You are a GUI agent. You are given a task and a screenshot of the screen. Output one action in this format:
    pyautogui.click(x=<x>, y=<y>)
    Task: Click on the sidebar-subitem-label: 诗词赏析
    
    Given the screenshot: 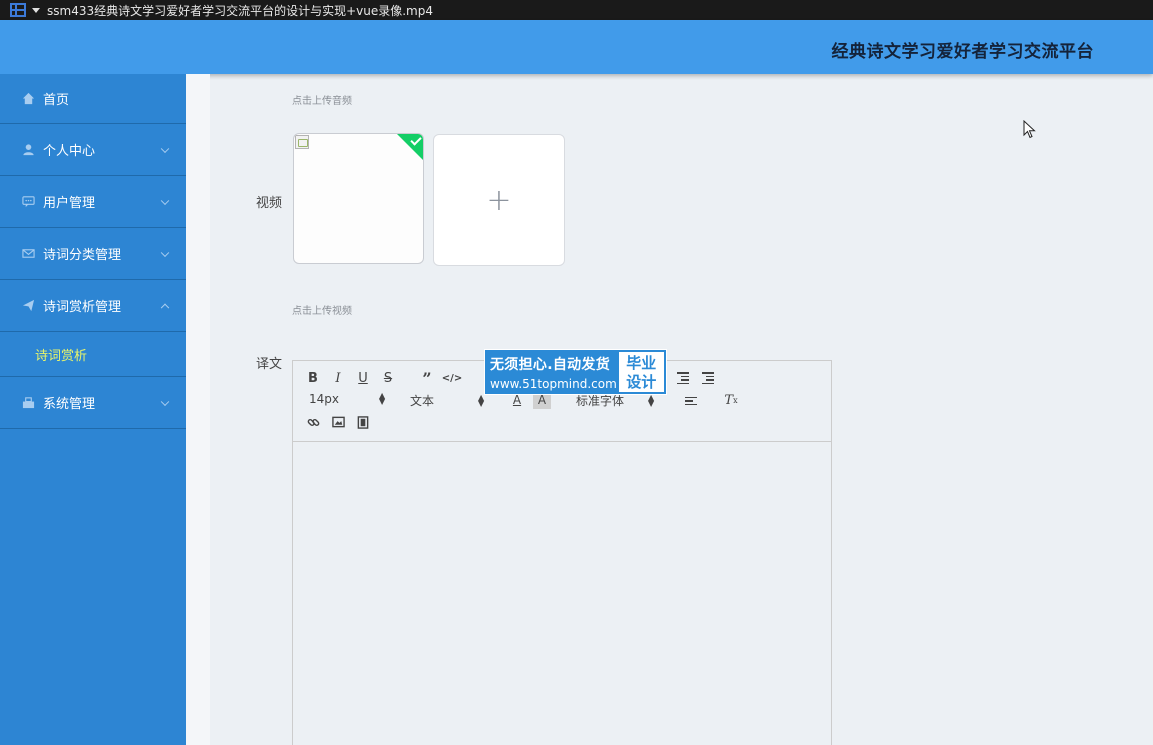 What is the action you would take?
    pyautogui.click(x=61, y=356)
    